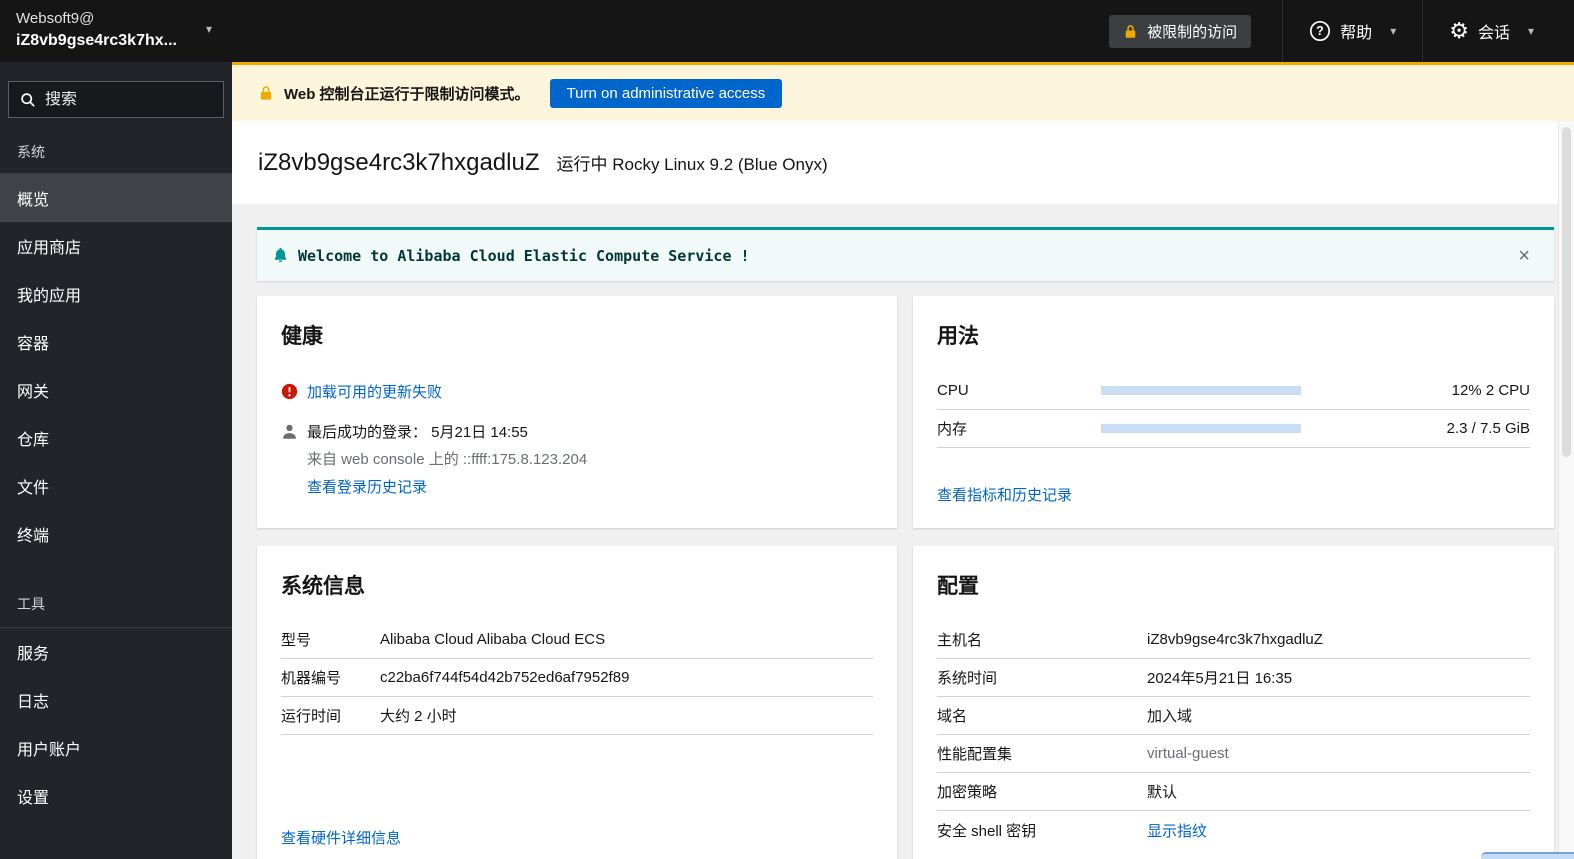 This screenshot has height=859, width=1574. I want to click on hostname-value: iZ8vb9gse4rc3k7hxgadluZ, so click(1235, 639).